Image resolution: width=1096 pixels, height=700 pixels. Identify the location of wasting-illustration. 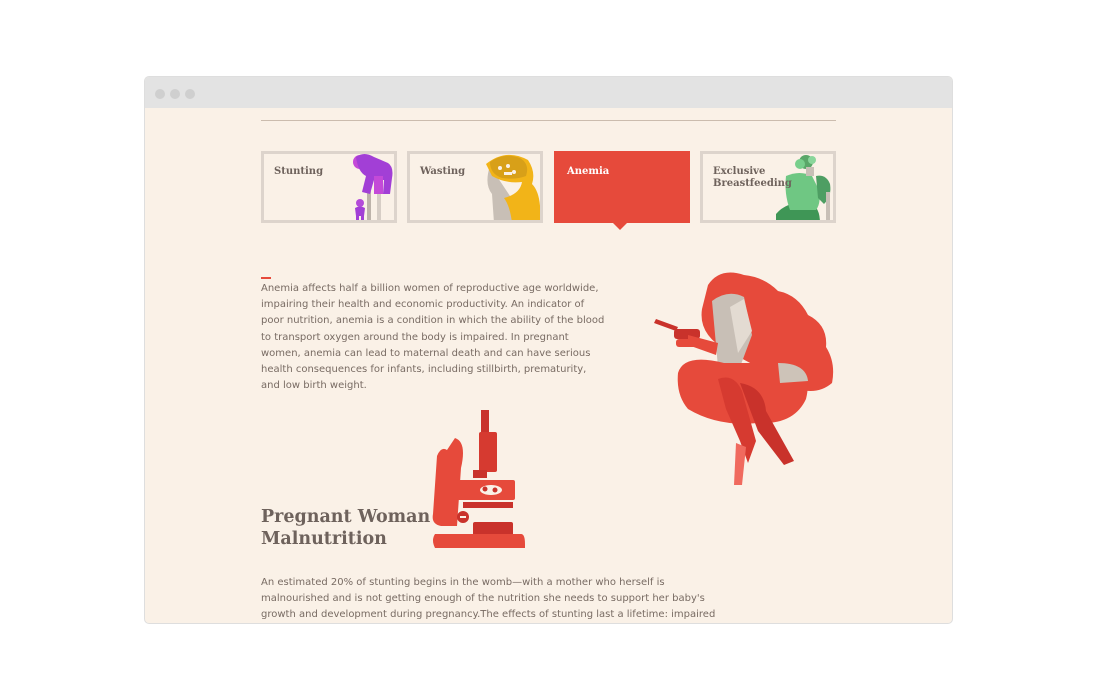
(513, 187).